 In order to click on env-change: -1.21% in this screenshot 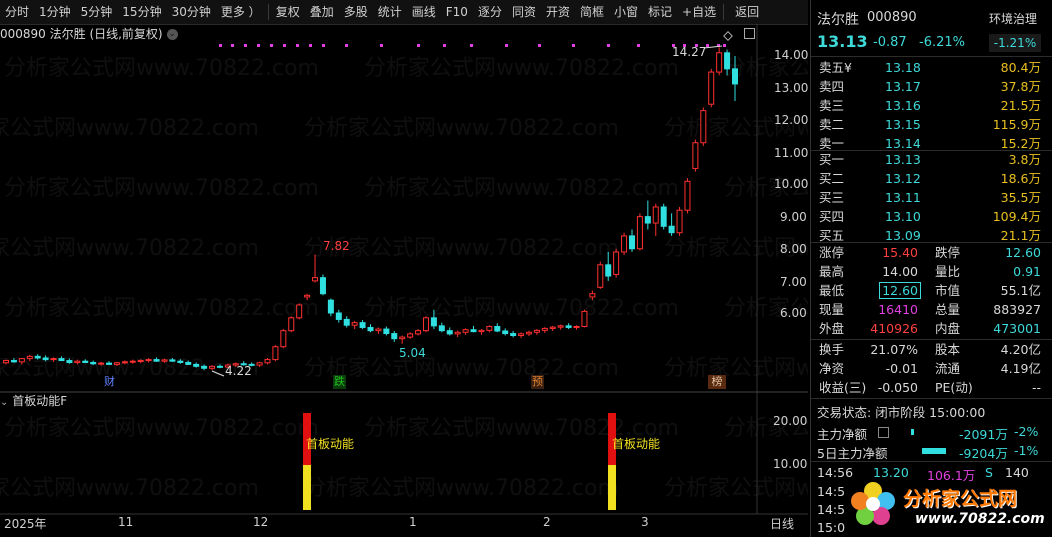, I will do `click(1015, 43)`.